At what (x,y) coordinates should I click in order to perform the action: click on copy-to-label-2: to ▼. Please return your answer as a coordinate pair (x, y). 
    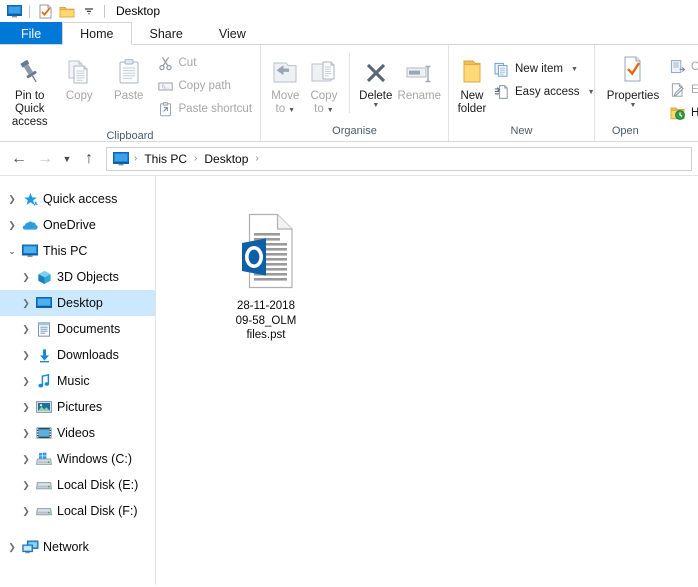
    Looking at the image, I should click on (324, 109).